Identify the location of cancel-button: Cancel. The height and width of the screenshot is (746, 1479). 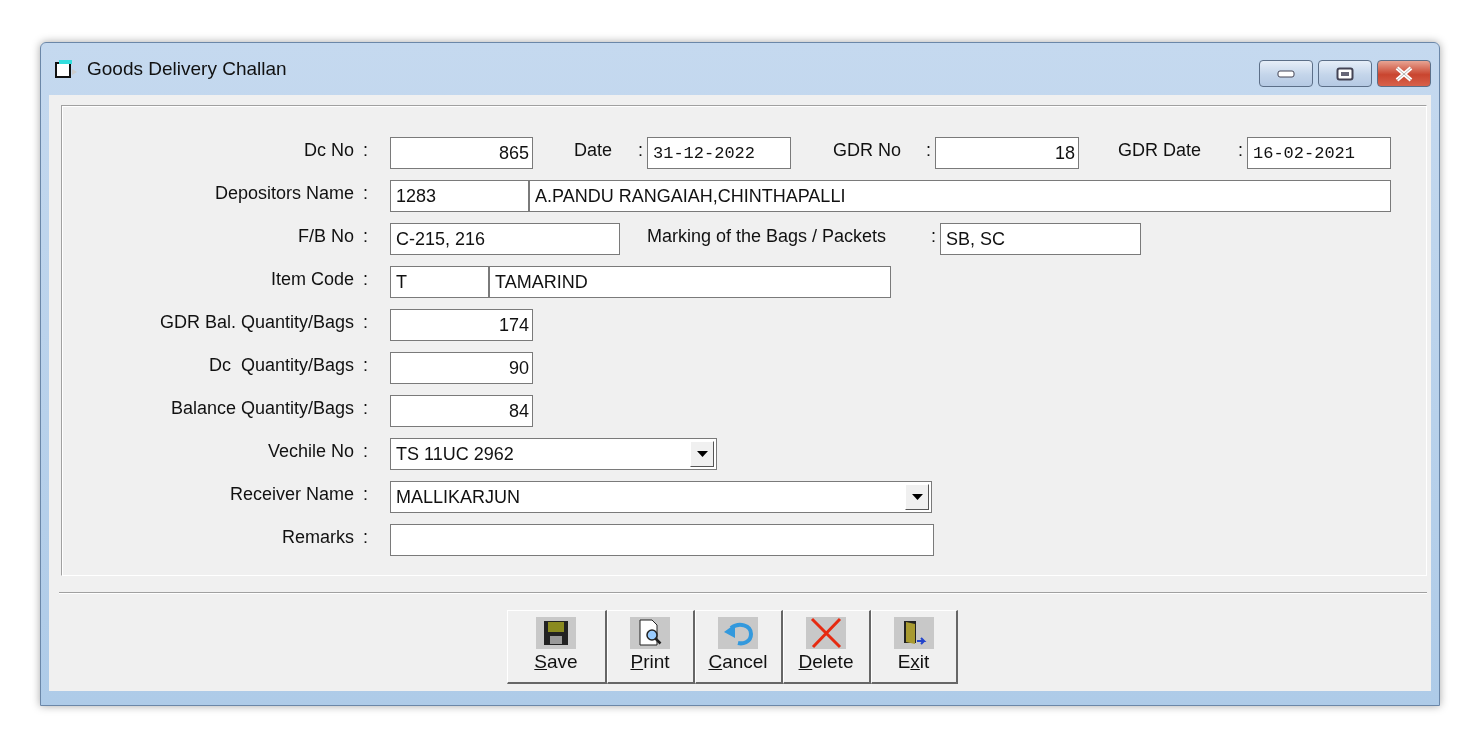
(738, 647).